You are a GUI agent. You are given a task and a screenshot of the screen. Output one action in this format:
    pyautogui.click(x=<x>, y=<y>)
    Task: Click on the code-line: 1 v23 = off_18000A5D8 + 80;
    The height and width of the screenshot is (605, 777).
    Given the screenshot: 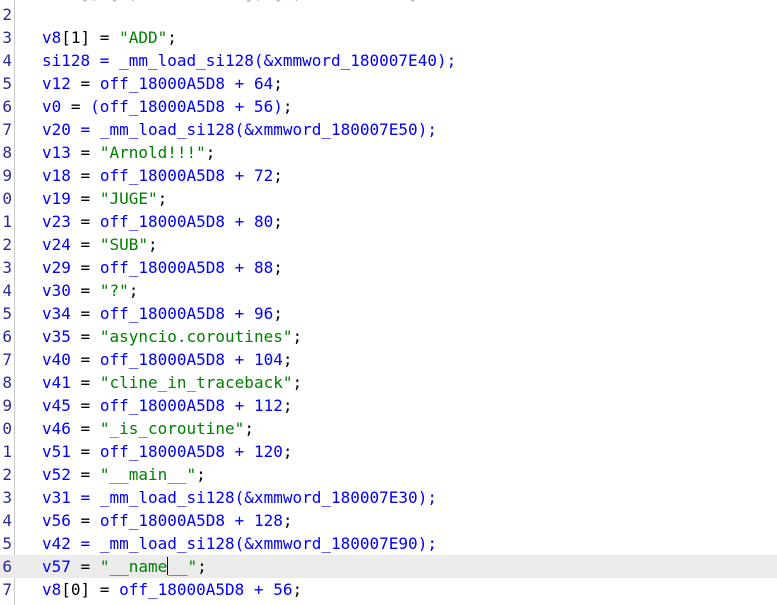 What is the action you would take?
    pyautogui.click(x=388, y=221)
    